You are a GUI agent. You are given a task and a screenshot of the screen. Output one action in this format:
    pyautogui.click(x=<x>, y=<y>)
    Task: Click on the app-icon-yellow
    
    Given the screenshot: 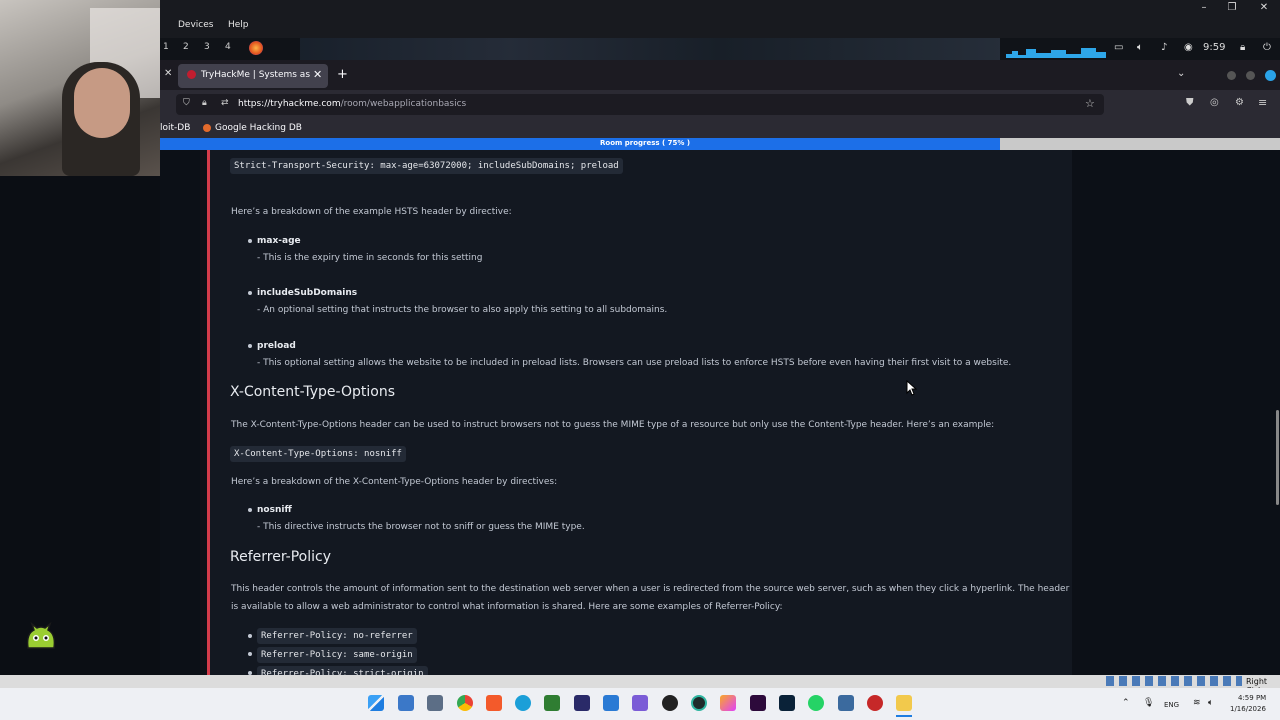 What is the action you would take?
    pyautogui.click(x=904, y=703)
    